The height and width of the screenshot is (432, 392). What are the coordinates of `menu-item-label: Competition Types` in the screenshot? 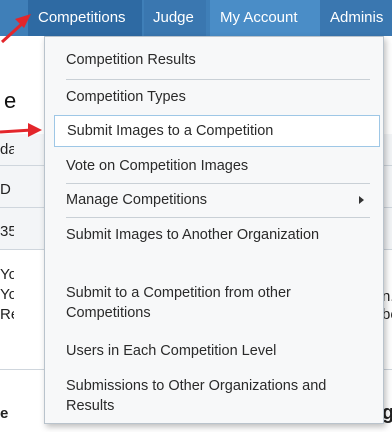 It's located at (126, 97).